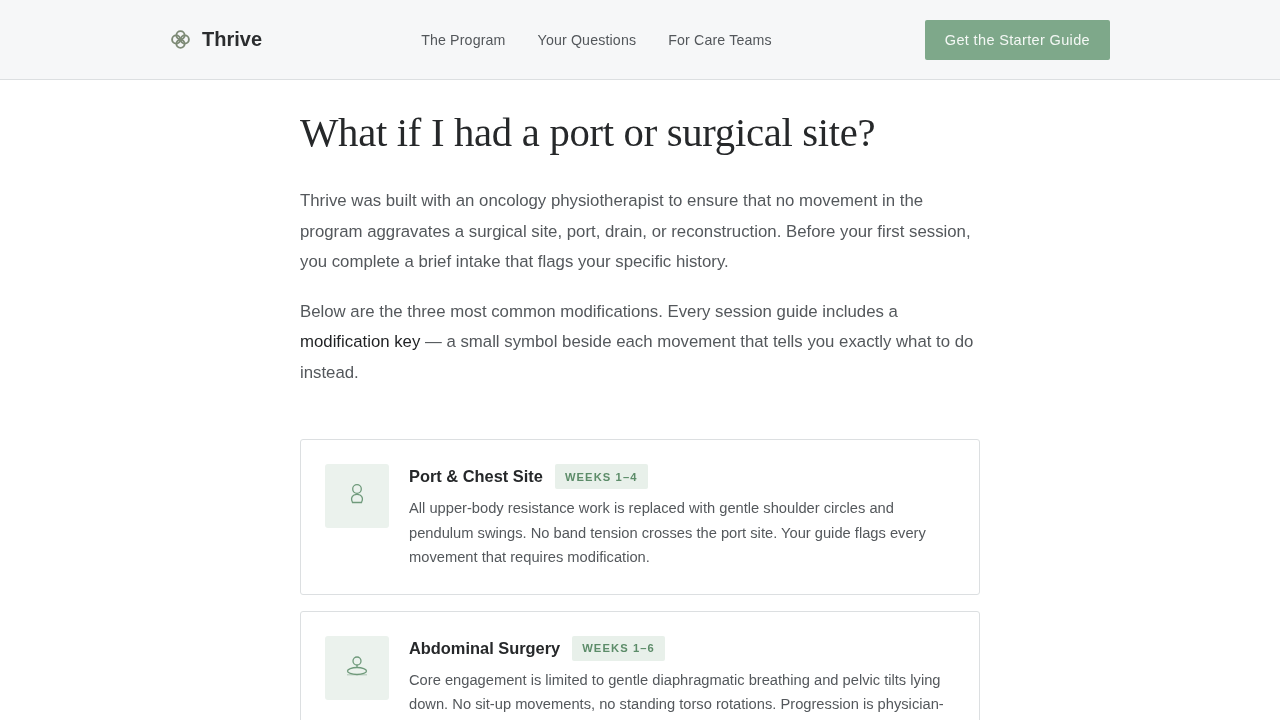 This screenshot has width=1280, height=720. What do you see at coordinates (637, 342) in the screenshot?
I see `body-paragraph: Below are the three most common modifications. Every session guide includes a modification key — a small symbol beside each movement that tells you exactly what to do instead.` at bounding box center [637, 342].